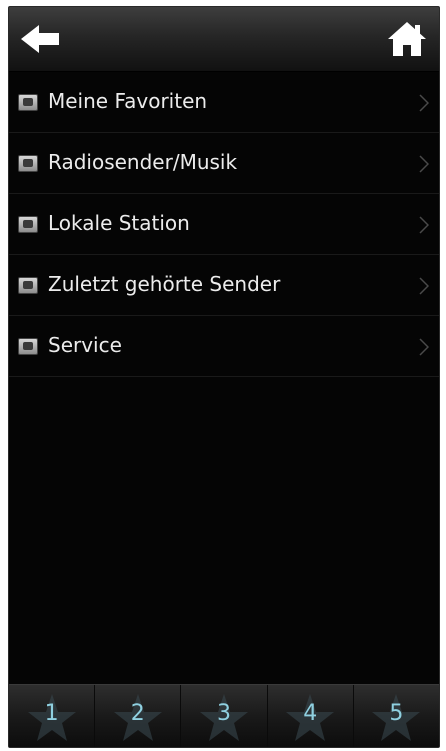 Image resolution: width=446 pixels, height=751 pixels. What do you see at coordinates (28, 346) in the screenshot?
I see `service-icon` at bounding box center [28, 346].